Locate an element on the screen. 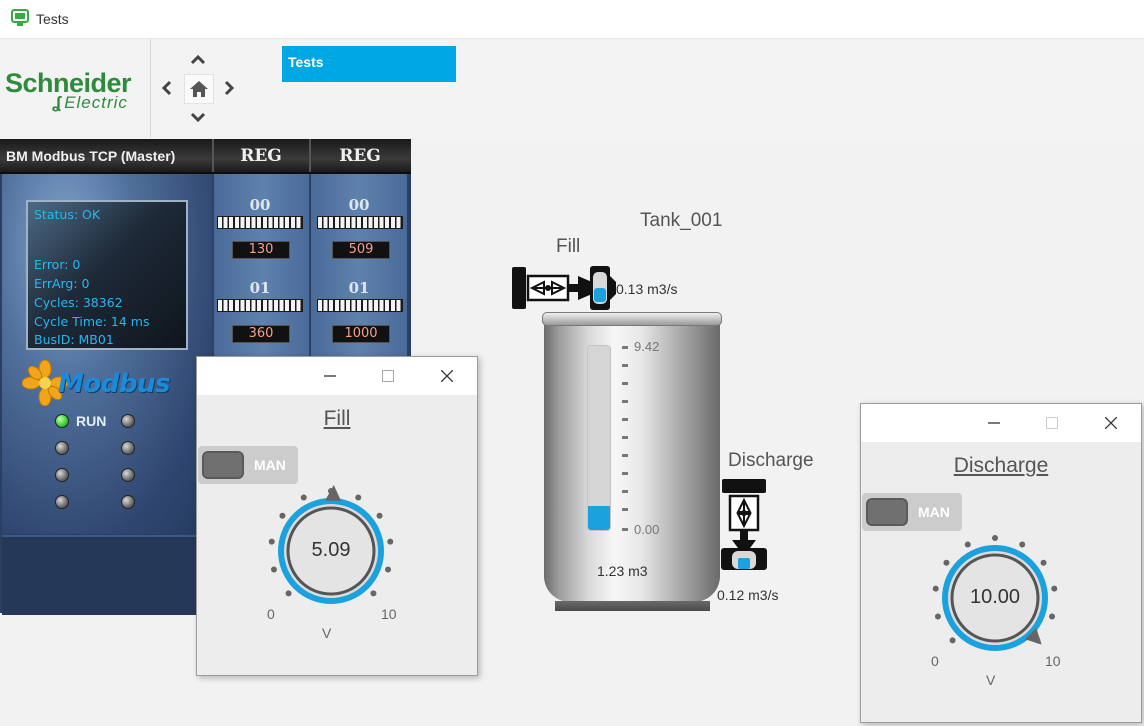 The image size is (1144, 726). tank-level-fill is located at coordinates (599, 518).